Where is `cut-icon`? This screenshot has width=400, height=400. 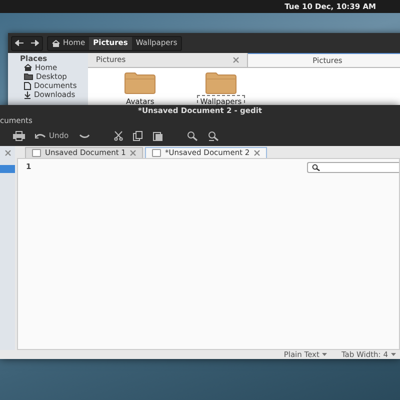 cut-icon is located at coordinates (118, 136).